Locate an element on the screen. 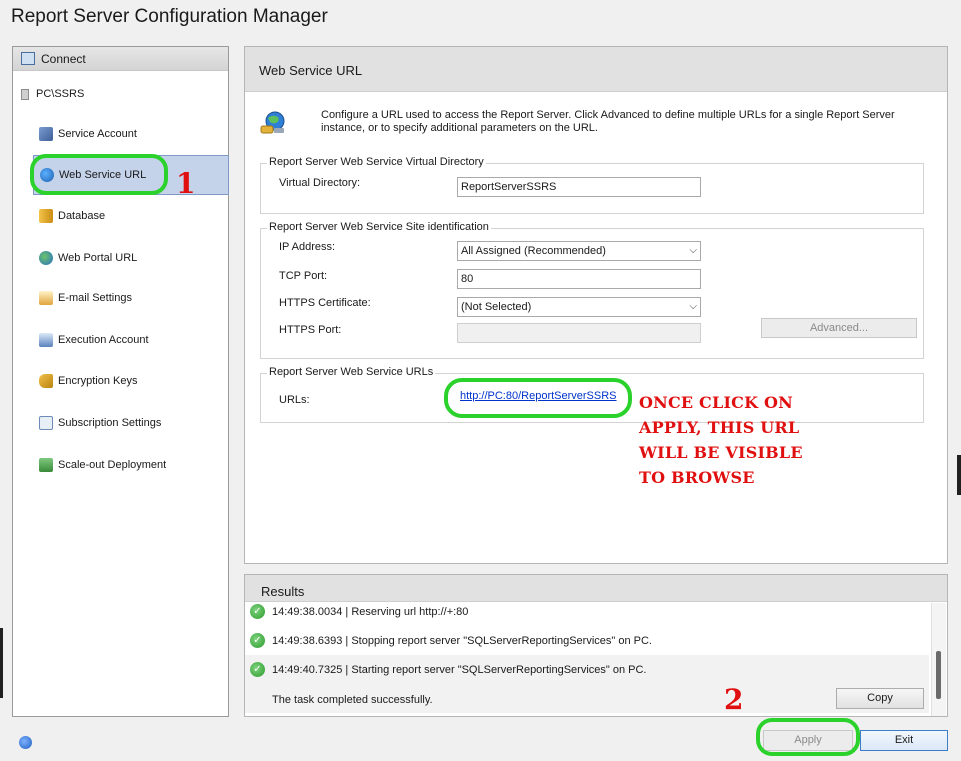 The image size is (961, 761). https-port-input is located at coordinates (579, 333).